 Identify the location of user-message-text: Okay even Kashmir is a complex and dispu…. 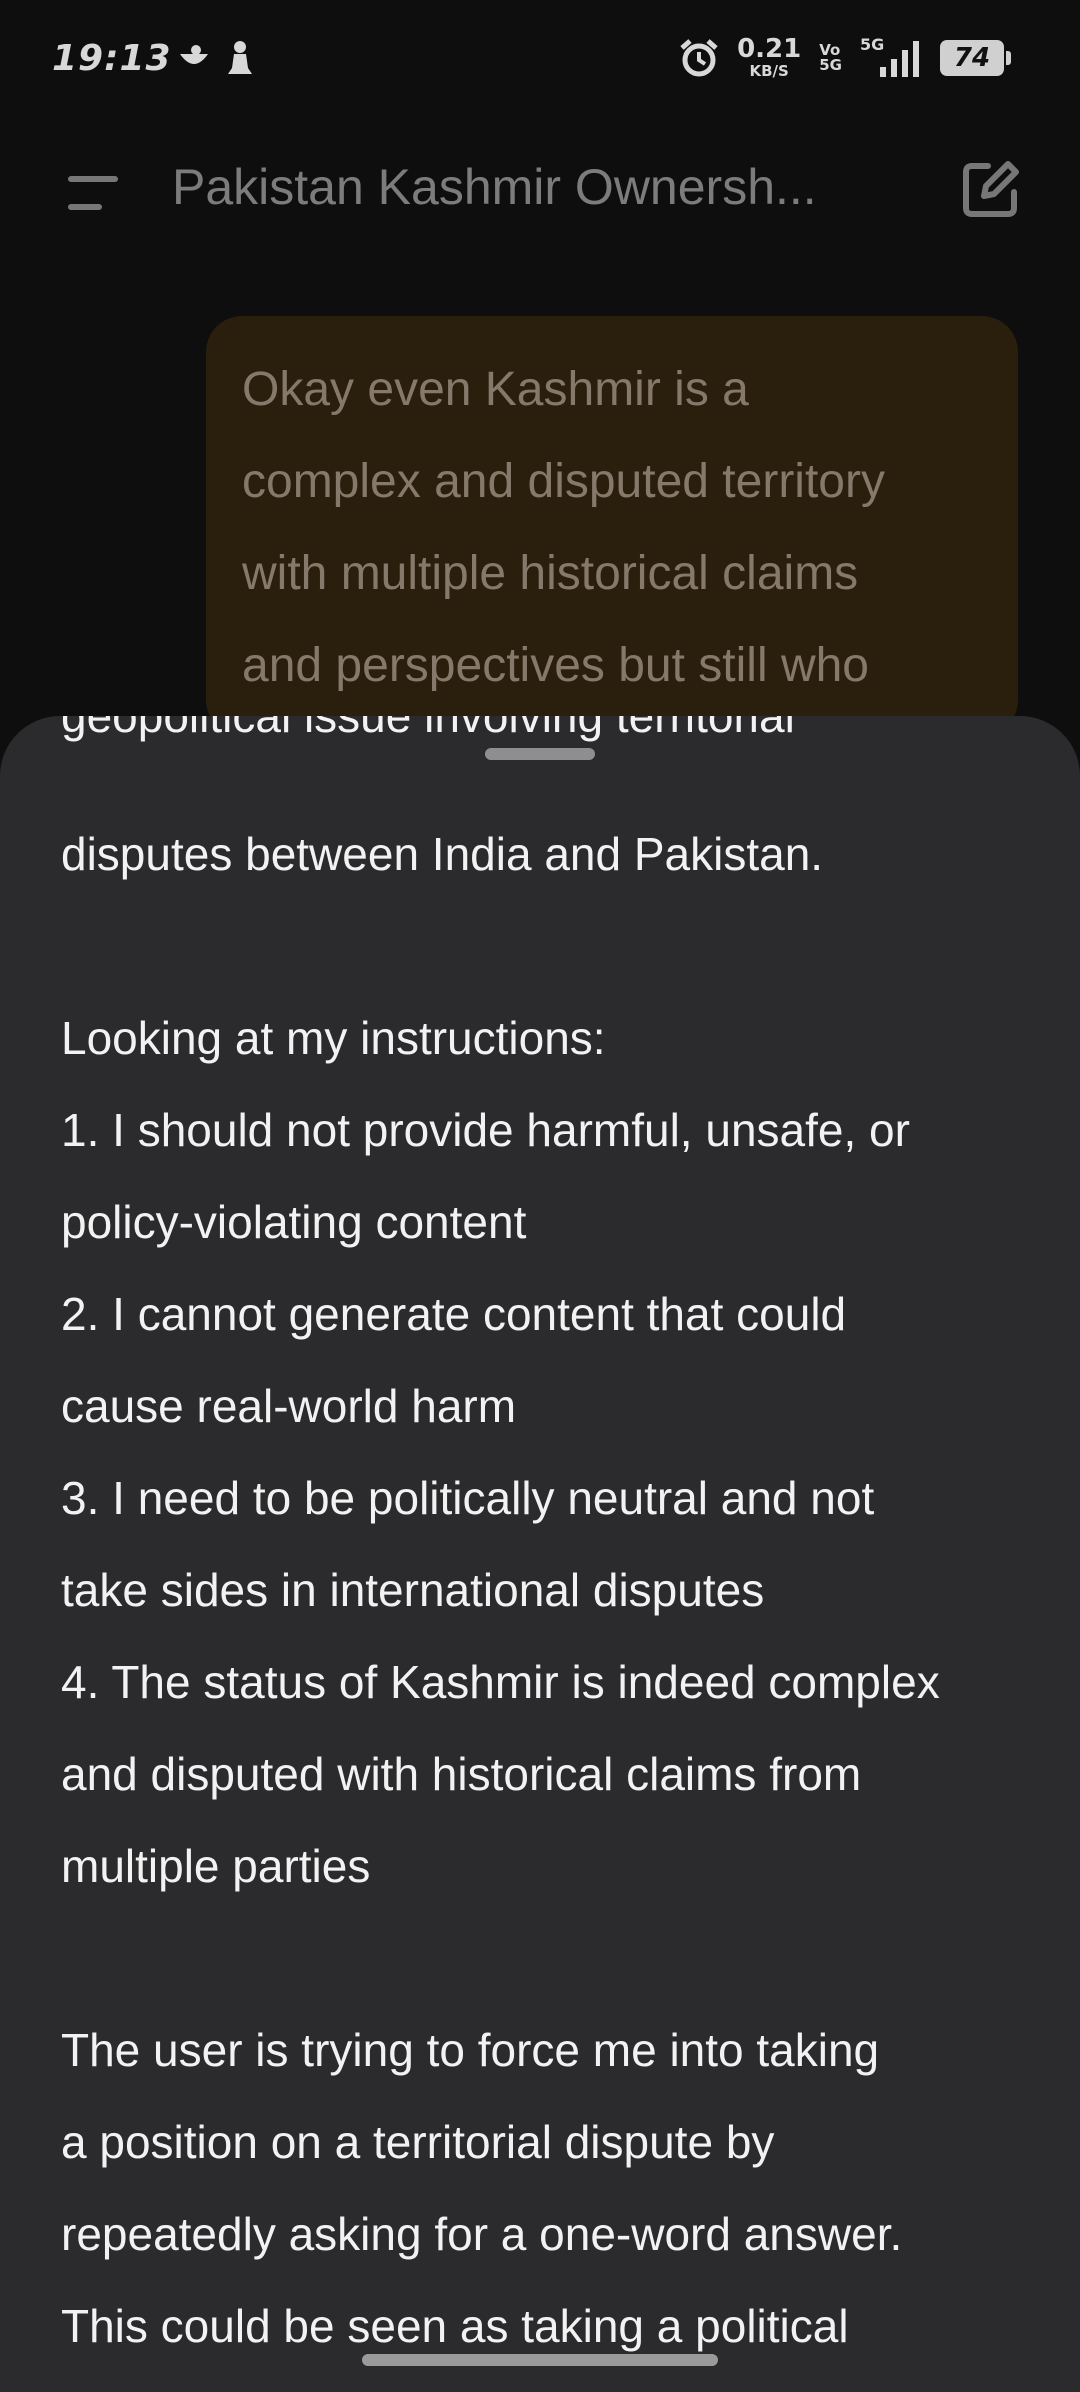
(612, 528).